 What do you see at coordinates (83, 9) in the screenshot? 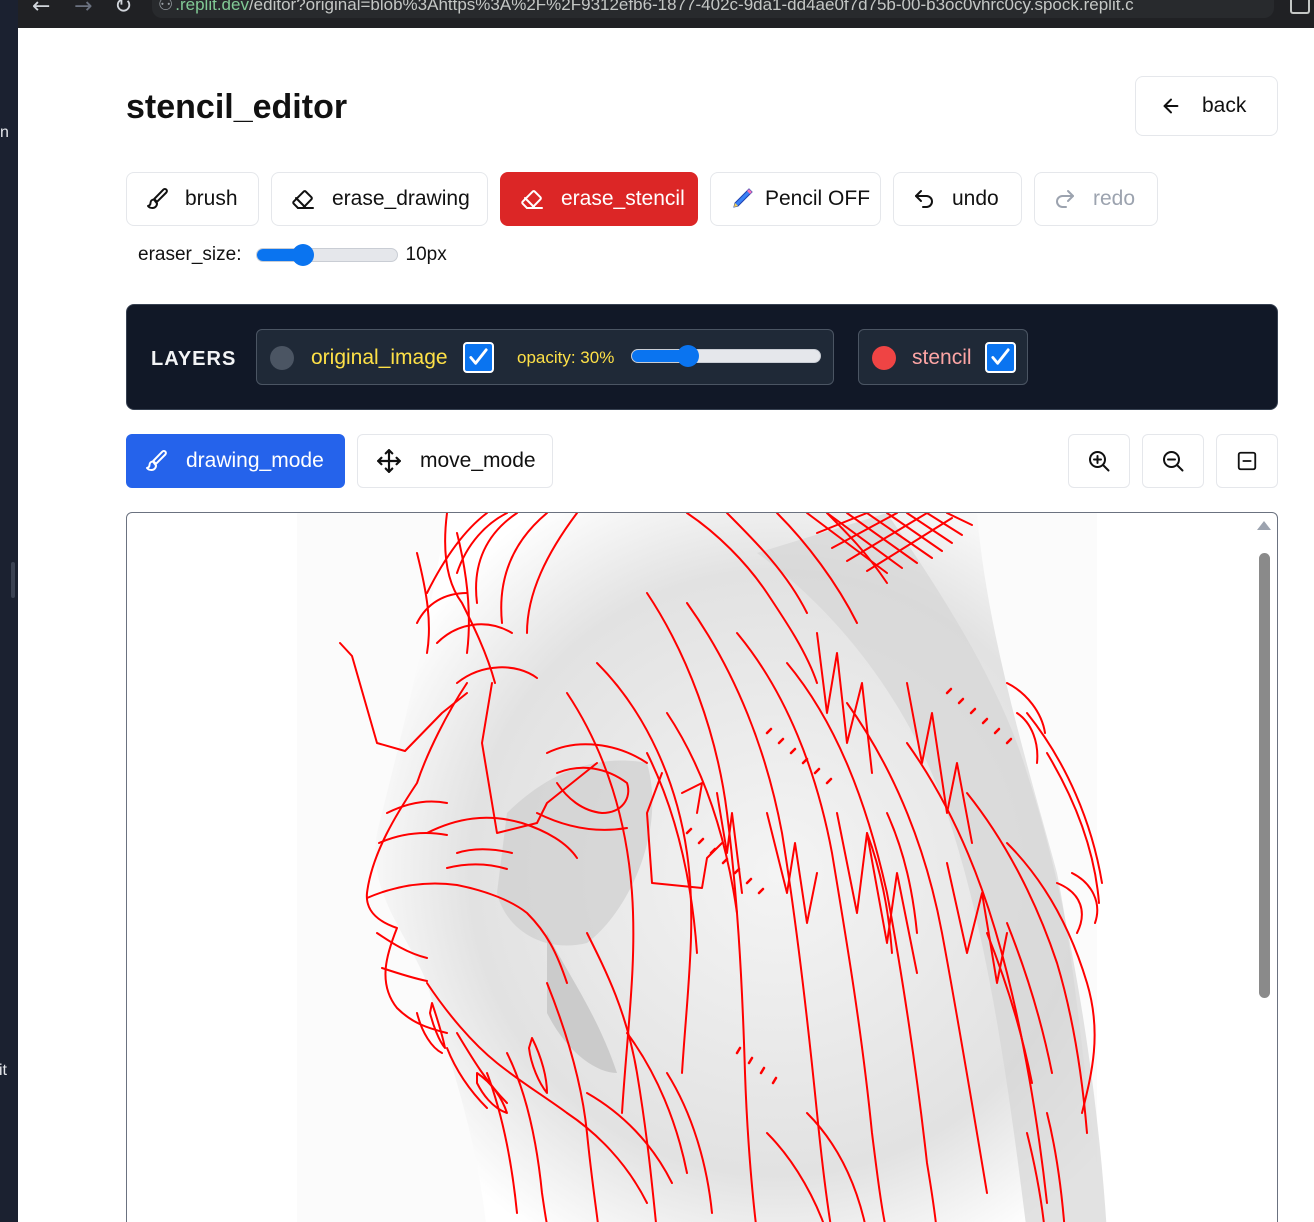
I see `browser-forward-icon: →` at bounding box center [83, 9].